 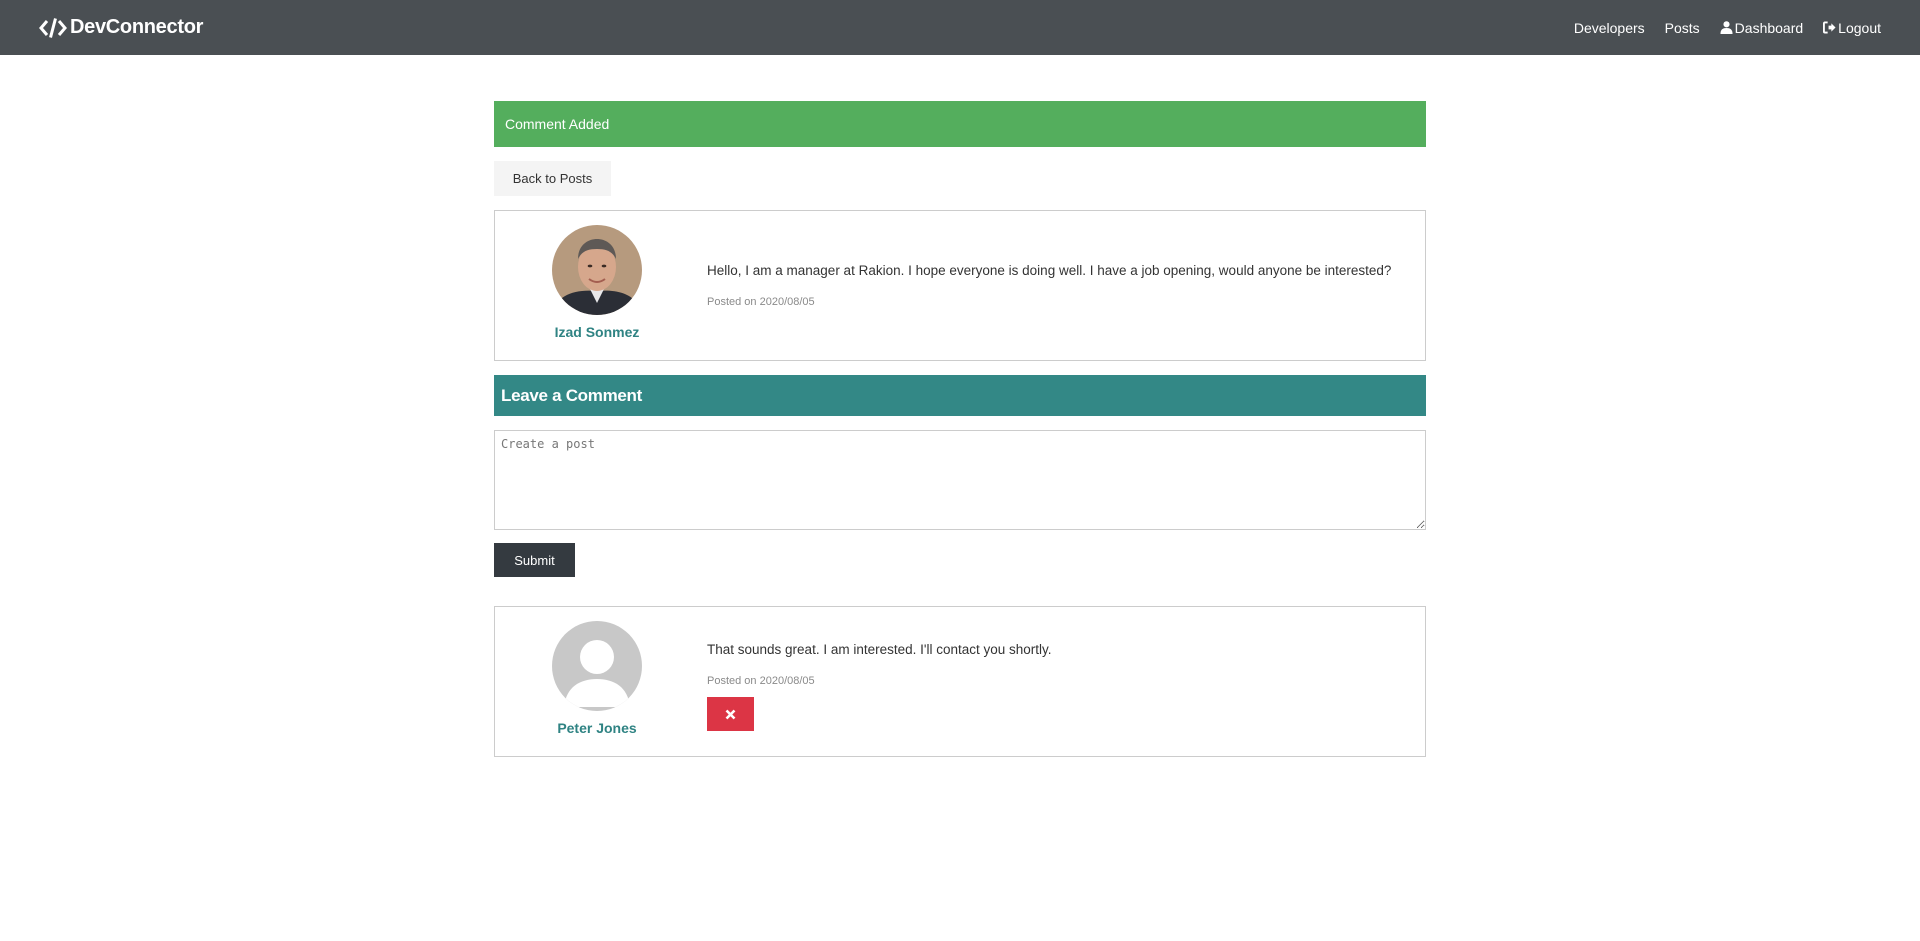 I want to click on leave-comment-header: Leave a Comment, so click(x=960, y=395).